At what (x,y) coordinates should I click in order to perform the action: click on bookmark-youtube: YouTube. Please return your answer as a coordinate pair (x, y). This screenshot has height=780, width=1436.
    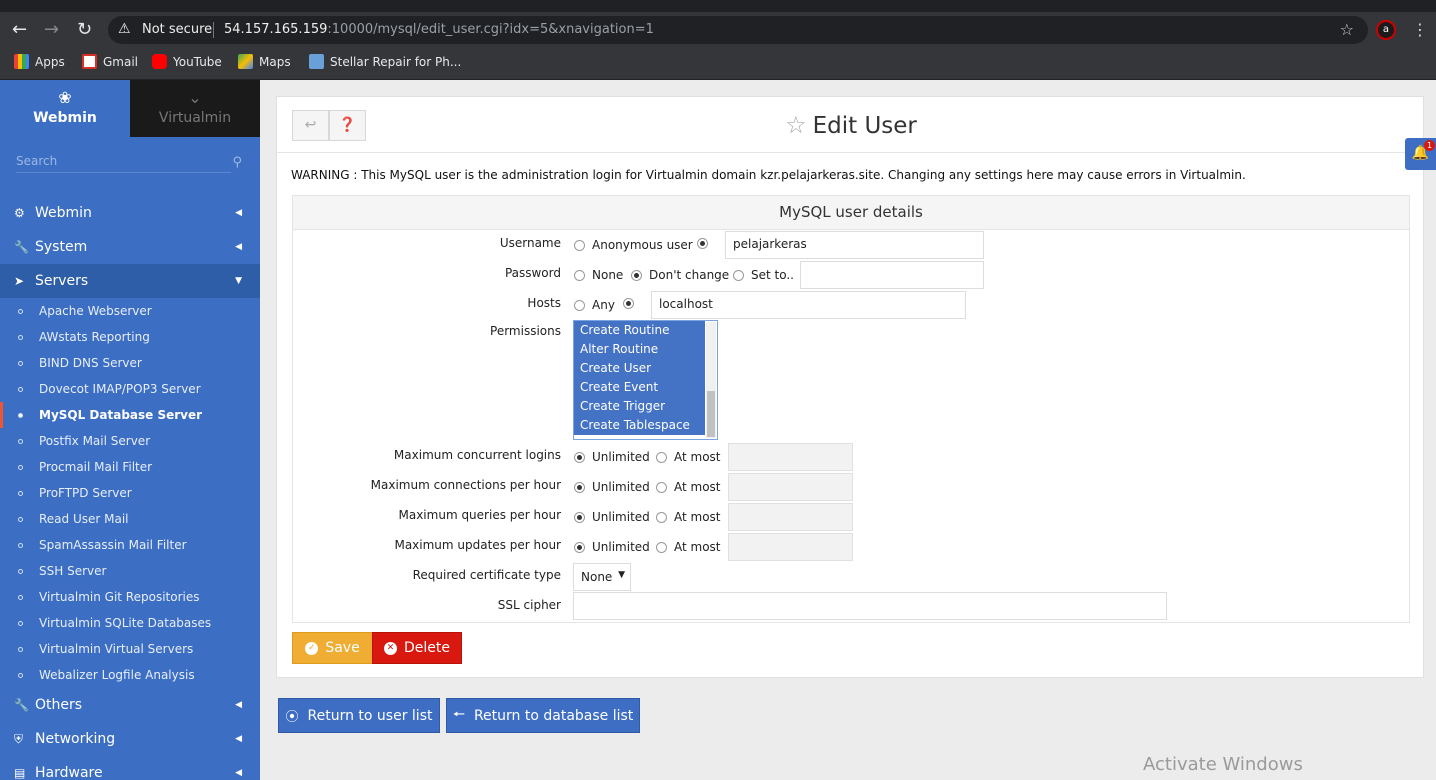
    Looking at the image, I should click on (187, 61).